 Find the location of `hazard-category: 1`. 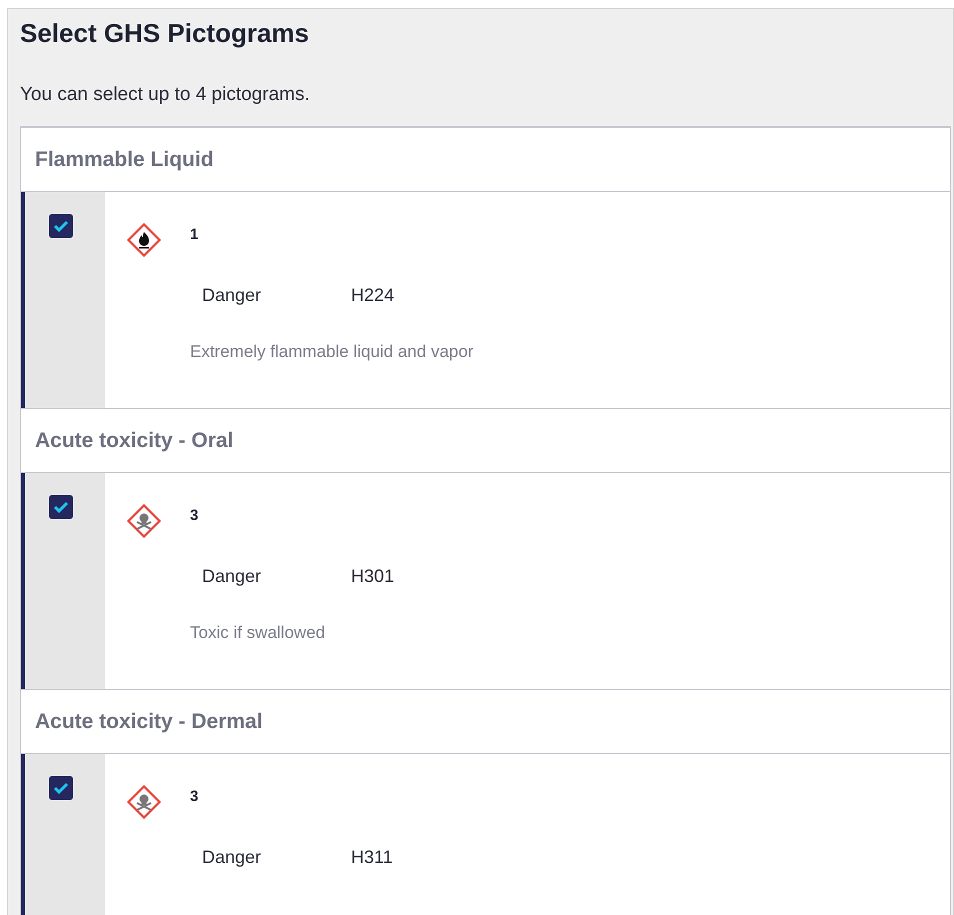

hazard-category: 1 is located at coordinates (194, 235).